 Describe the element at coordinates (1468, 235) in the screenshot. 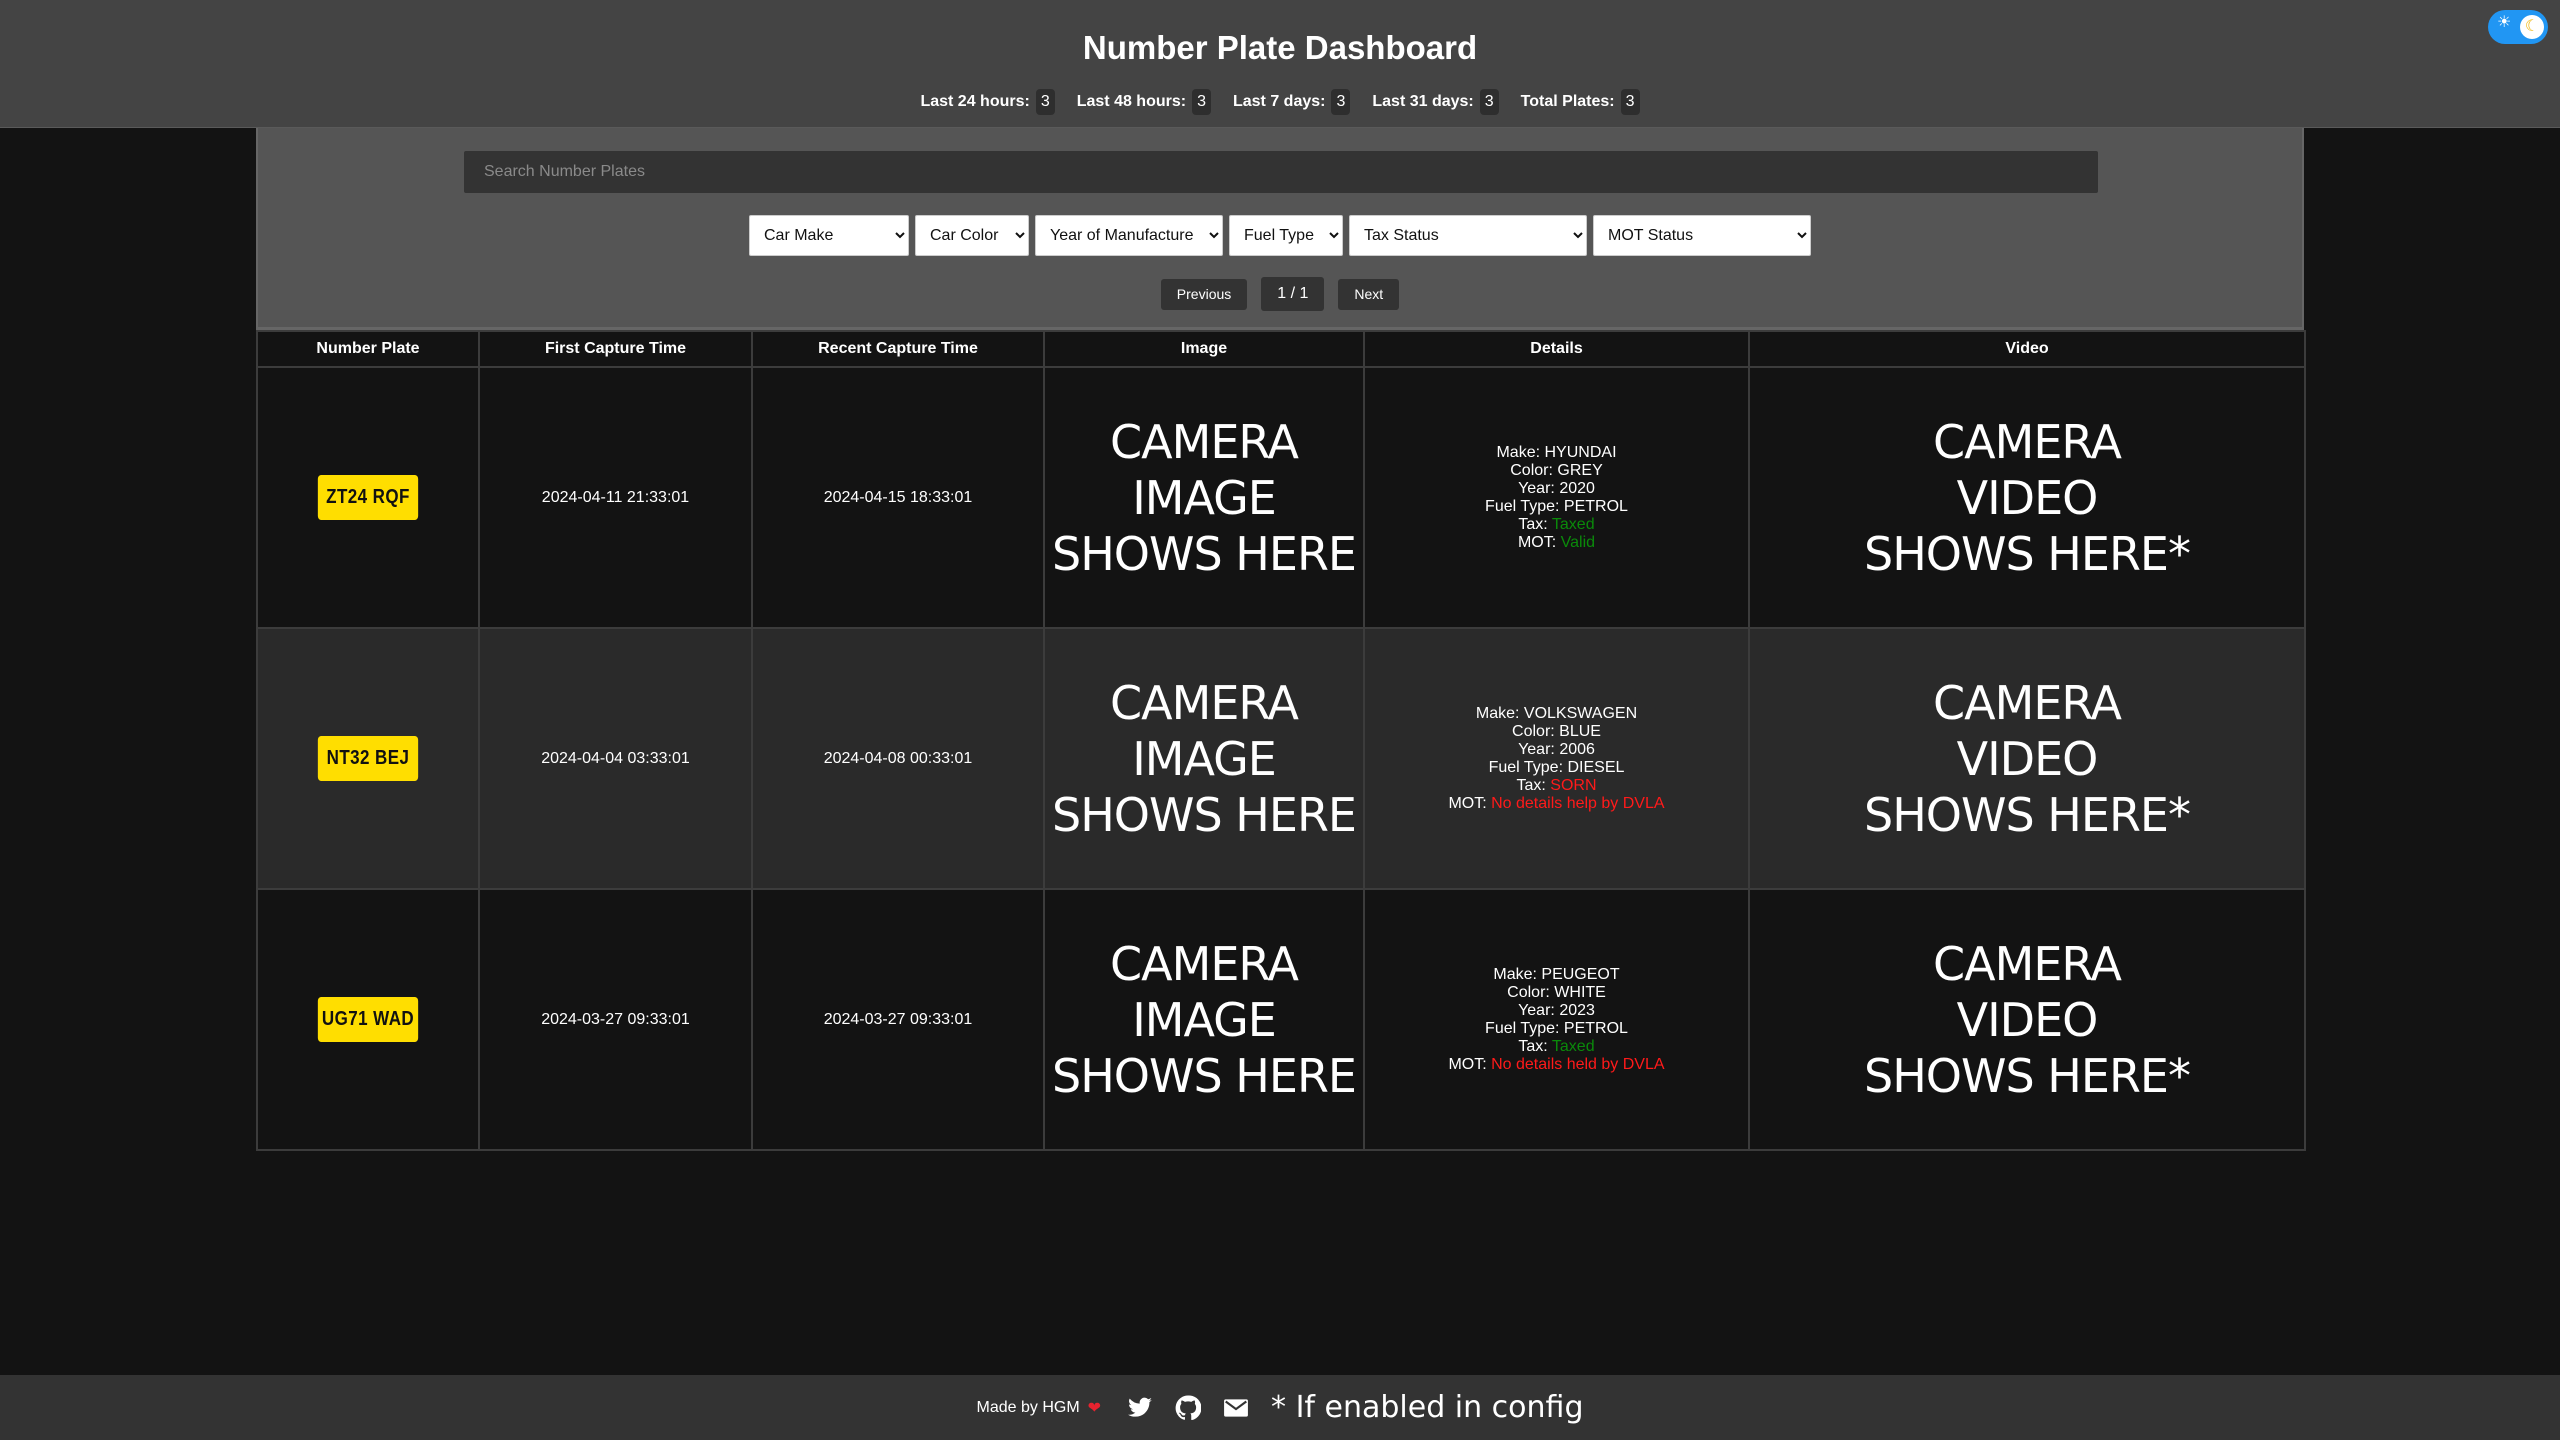

I see `tax-status-filter: Tax Status` at that location.